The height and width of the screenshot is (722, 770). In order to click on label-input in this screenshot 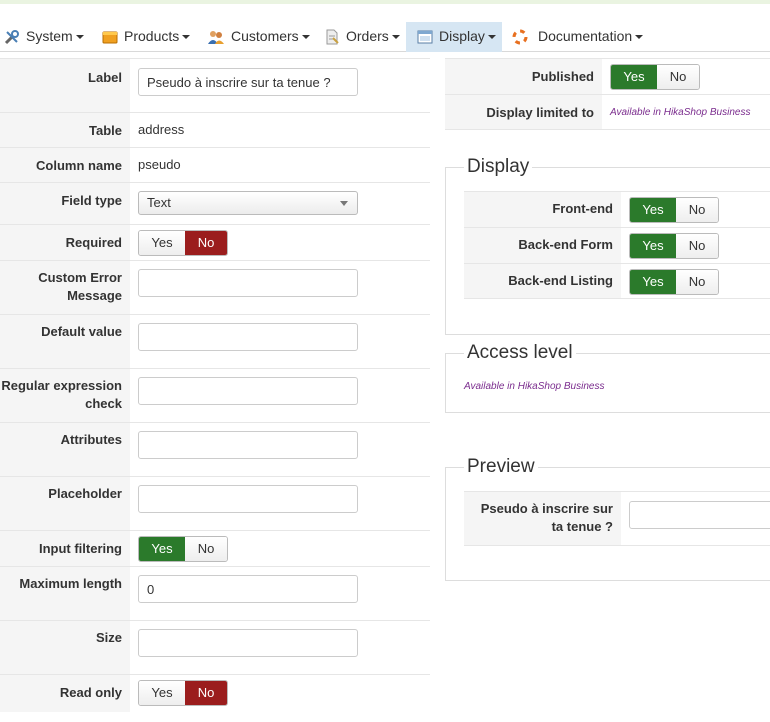, I will do `click(248, 82)`.